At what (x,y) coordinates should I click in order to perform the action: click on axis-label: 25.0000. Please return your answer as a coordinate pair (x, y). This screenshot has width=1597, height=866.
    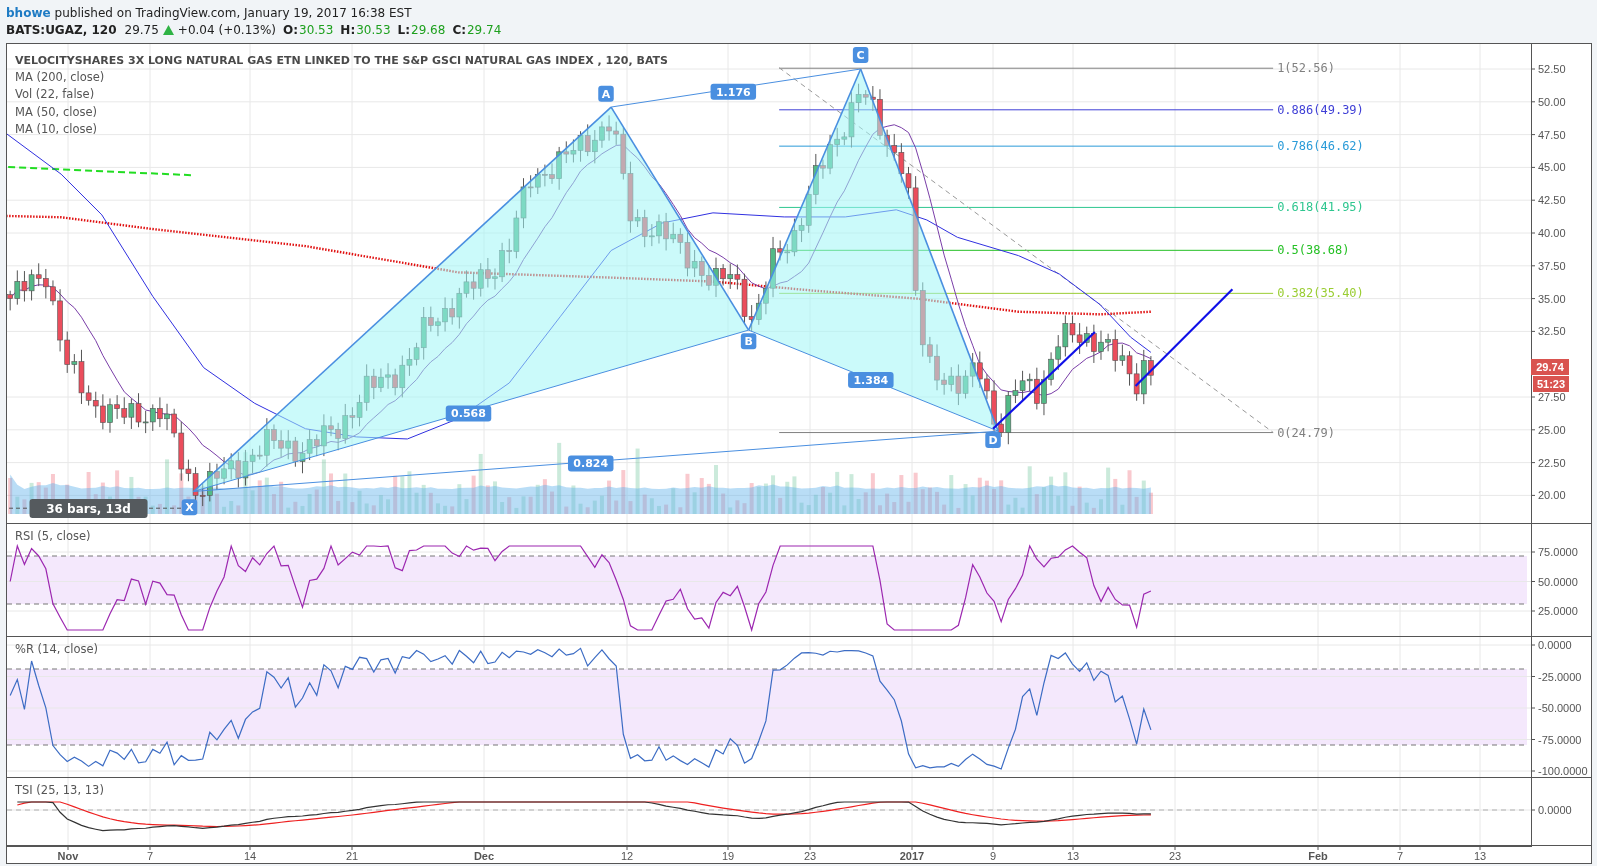
    Looking at the image, I should click on (1558, 611).